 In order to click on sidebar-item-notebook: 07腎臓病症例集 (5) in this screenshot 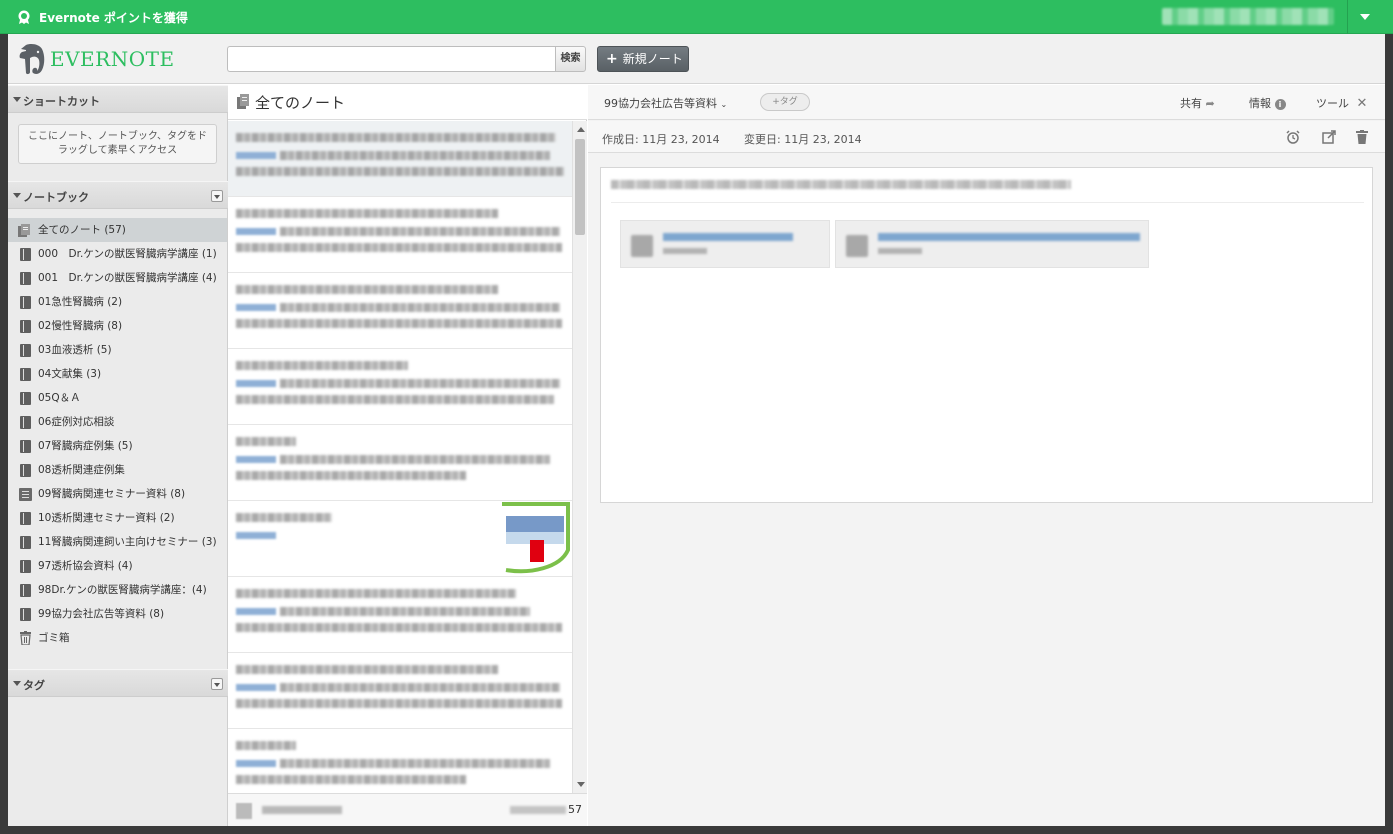, I will do `click(117, 446)`.